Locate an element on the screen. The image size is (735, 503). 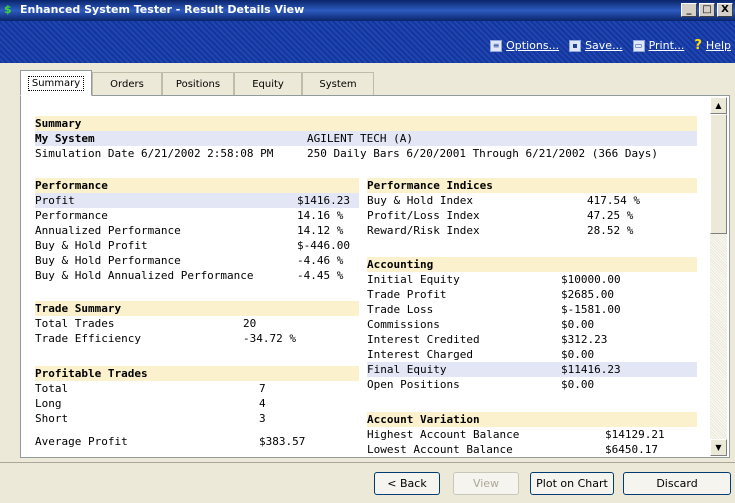
bottom-button-bar: < Back View Plot on Chart Discard is located at coordinates (367, 482).